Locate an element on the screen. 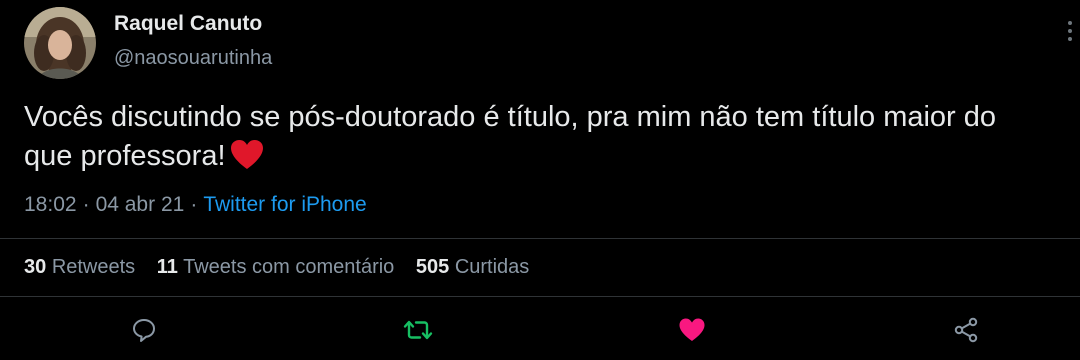 This screenshot has width=1080, height=360. likes-count: 505 is located at coordinates (432, 267).